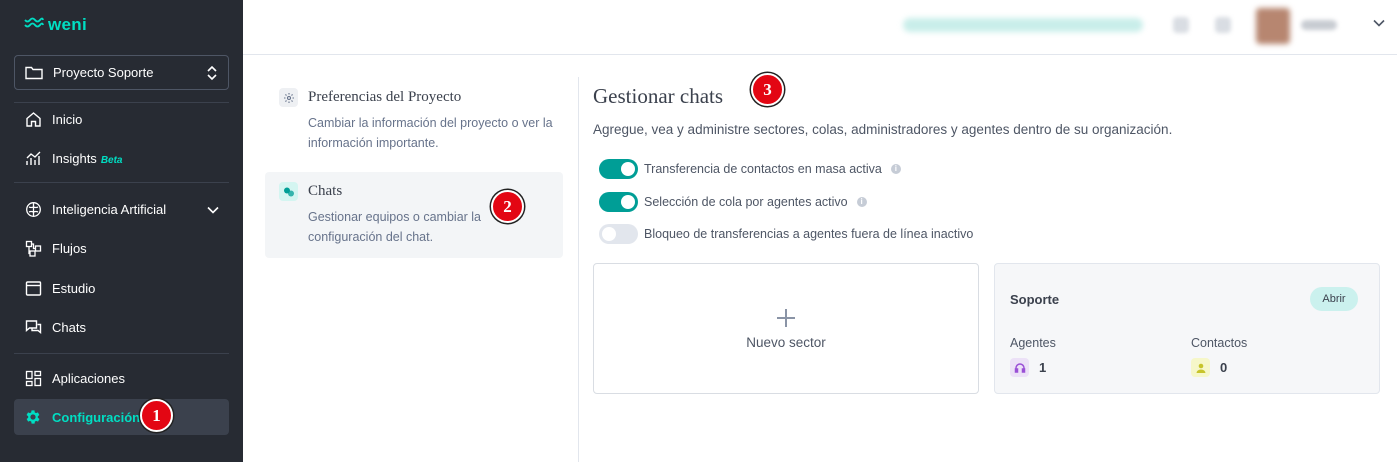 Image resolution: width=1397 pixels, height=462 pixels. Describe the element at coordinates (67, 24) in the screenshot. I see `logo-text: weni` at that location.